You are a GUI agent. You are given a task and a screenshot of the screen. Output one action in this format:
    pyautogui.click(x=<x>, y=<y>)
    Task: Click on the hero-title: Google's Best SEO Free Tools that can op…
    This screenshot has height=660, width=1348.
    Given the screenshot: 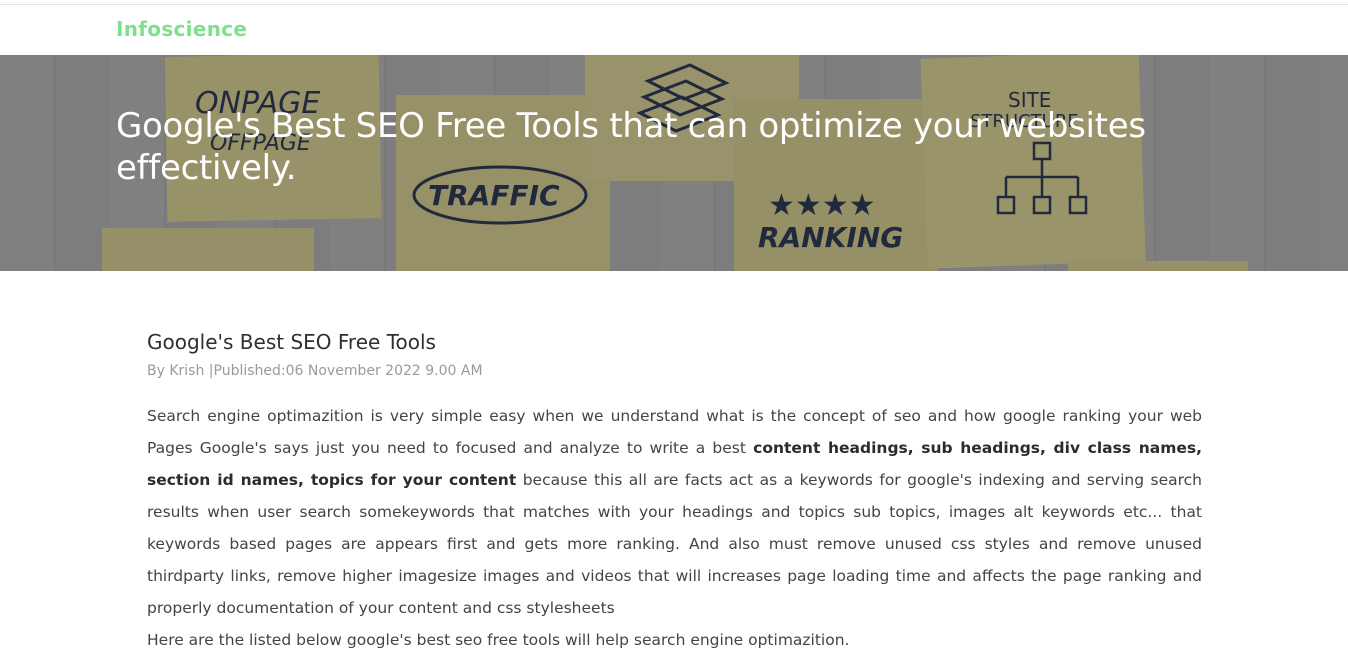 What is the action you would take?
    pyautogui.click(x=631, y=147)
    